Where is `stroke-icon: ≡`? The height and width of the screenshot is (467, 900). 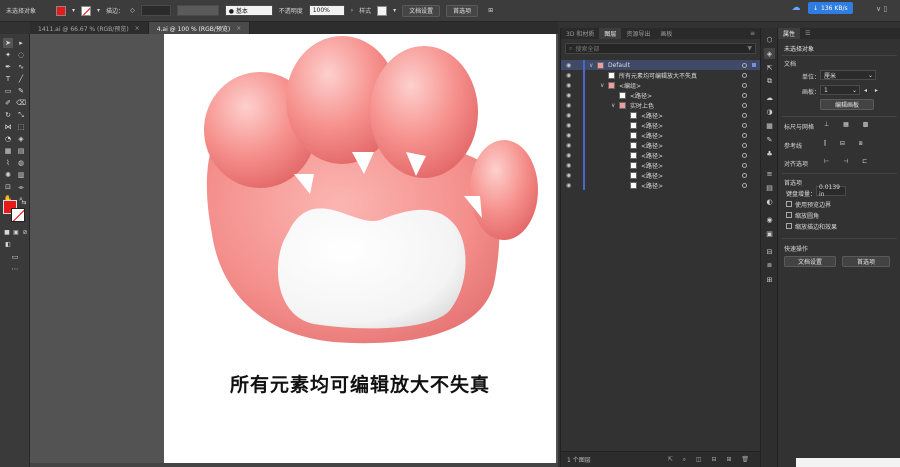 stroke-icon: ≡ is located at coordinates (769, 173).